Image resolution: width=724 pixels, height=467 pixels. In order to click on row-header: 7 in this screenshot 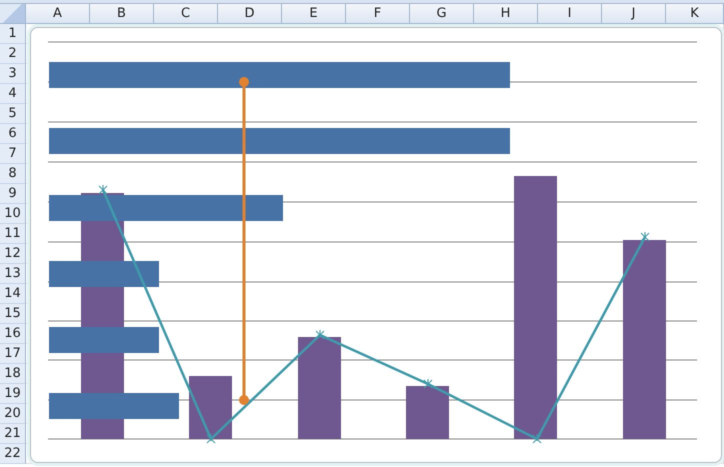, I will do `click(13, 154)`.